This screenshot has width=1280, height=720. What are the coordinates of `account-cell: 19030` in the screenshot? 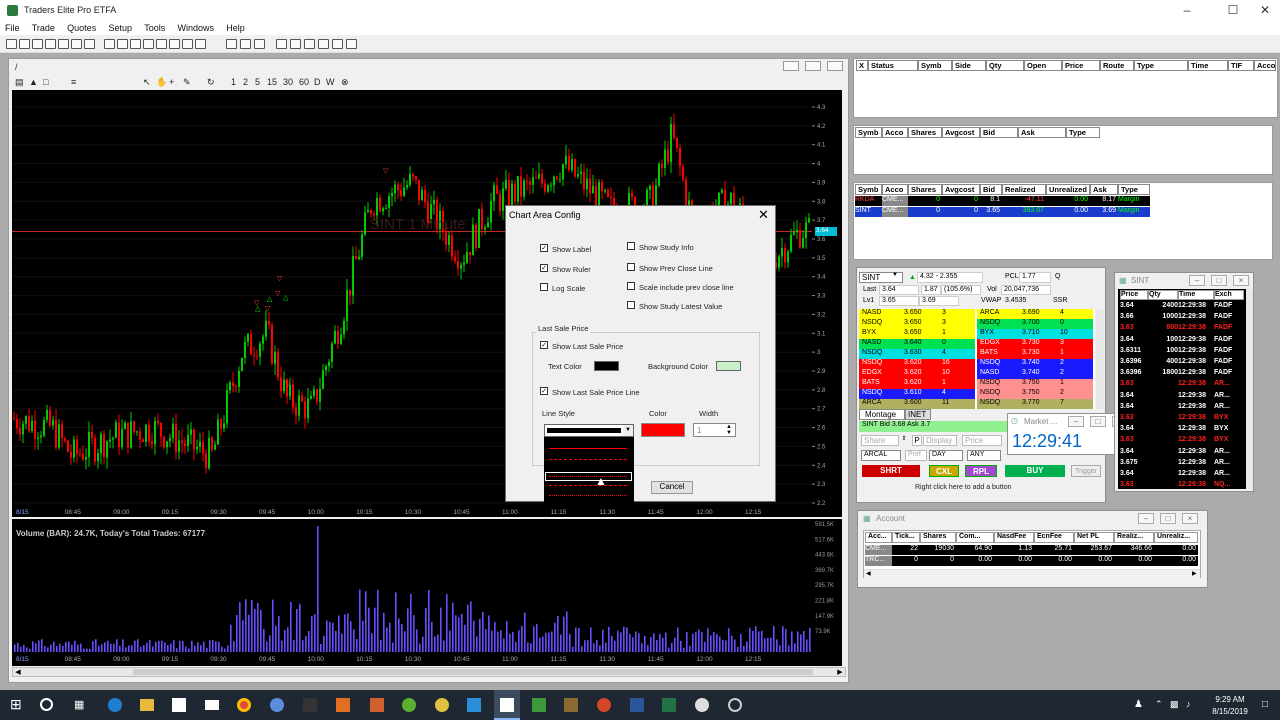 It's located at (938, 550).